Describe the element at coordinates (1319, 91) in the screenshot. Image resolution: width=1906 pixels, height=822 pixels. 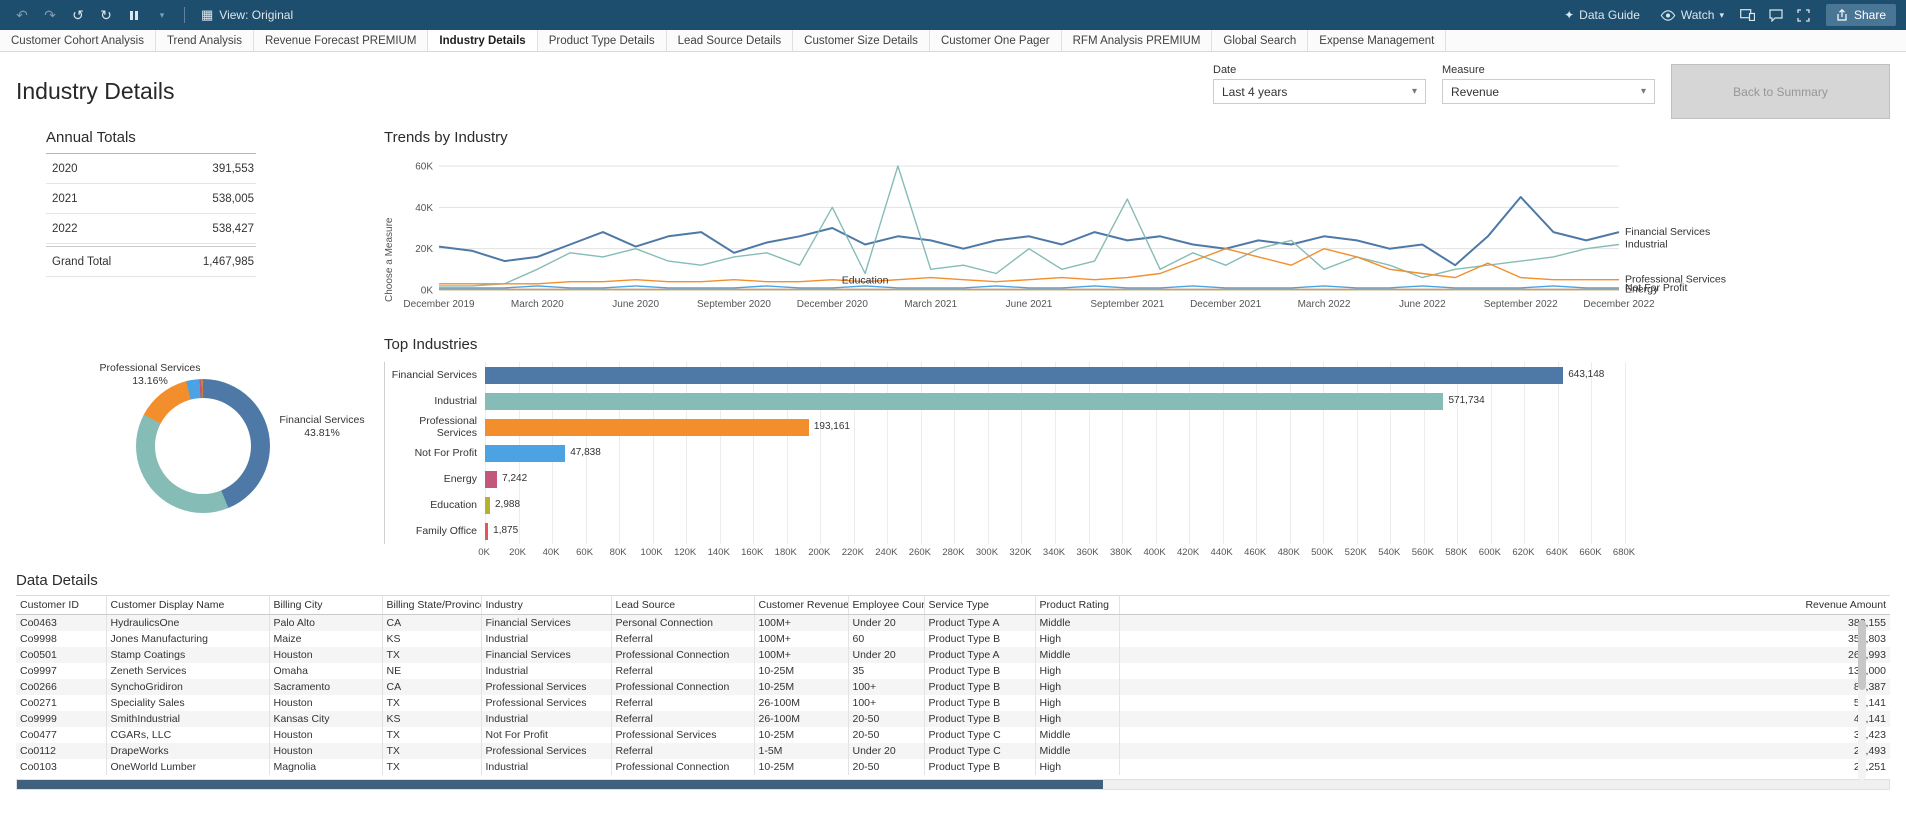
I see `date-select: Last 4 years ▾` at that location.